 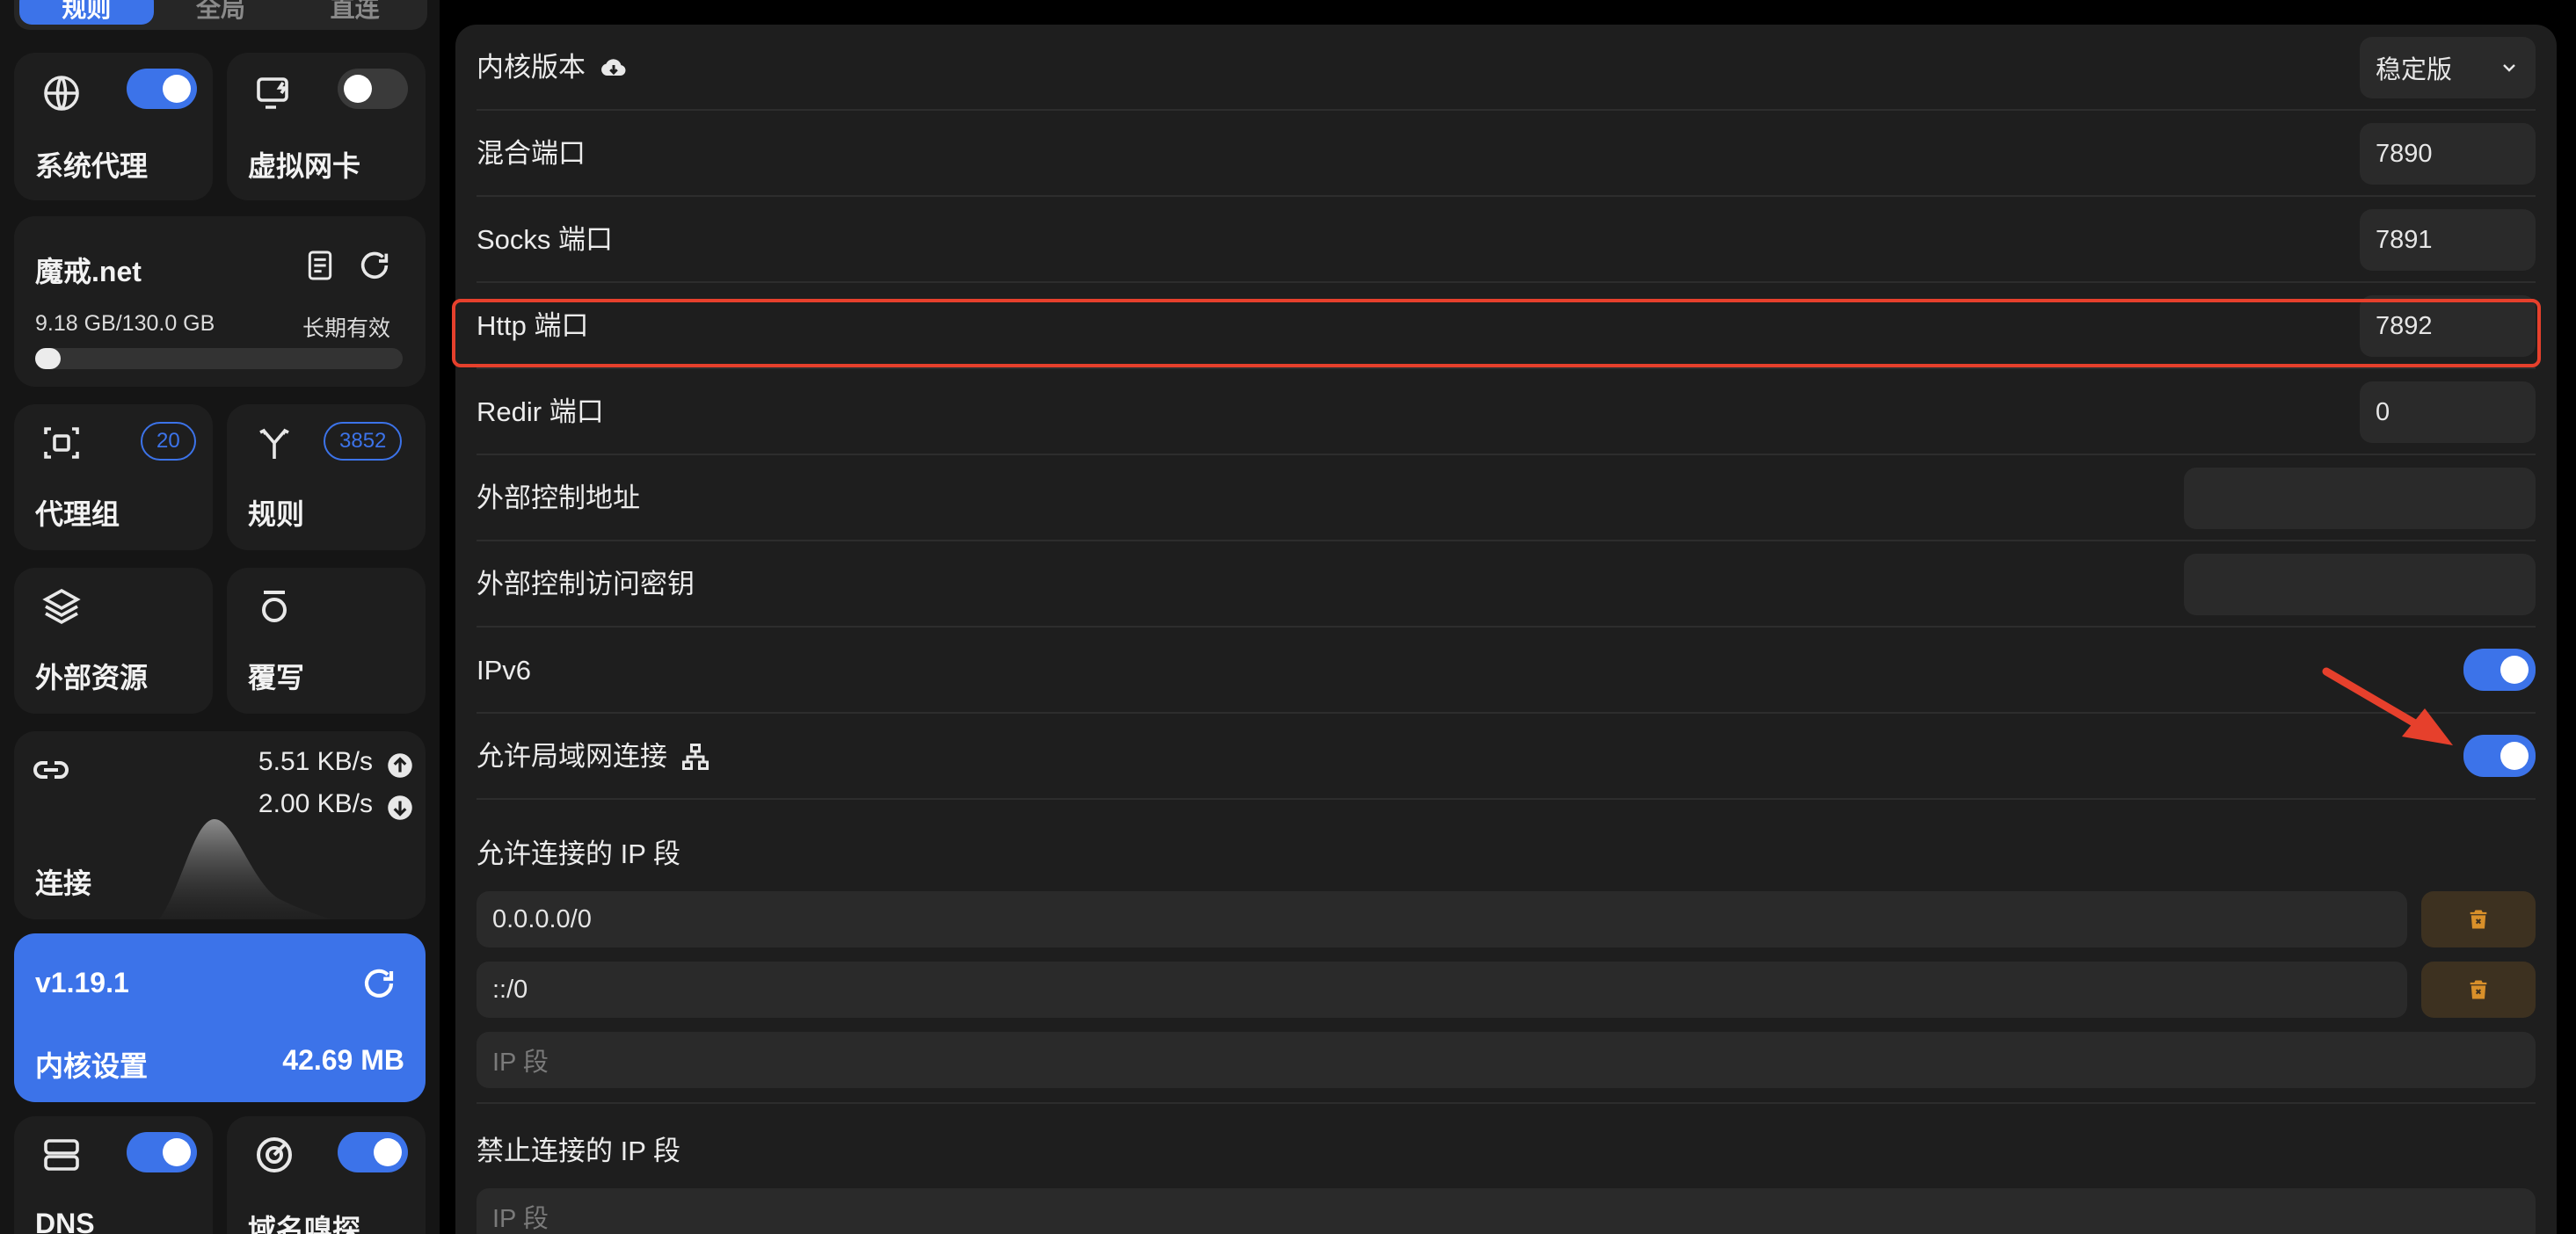 I want to click on system-proxy-toggle, so click(x=162, y=89).